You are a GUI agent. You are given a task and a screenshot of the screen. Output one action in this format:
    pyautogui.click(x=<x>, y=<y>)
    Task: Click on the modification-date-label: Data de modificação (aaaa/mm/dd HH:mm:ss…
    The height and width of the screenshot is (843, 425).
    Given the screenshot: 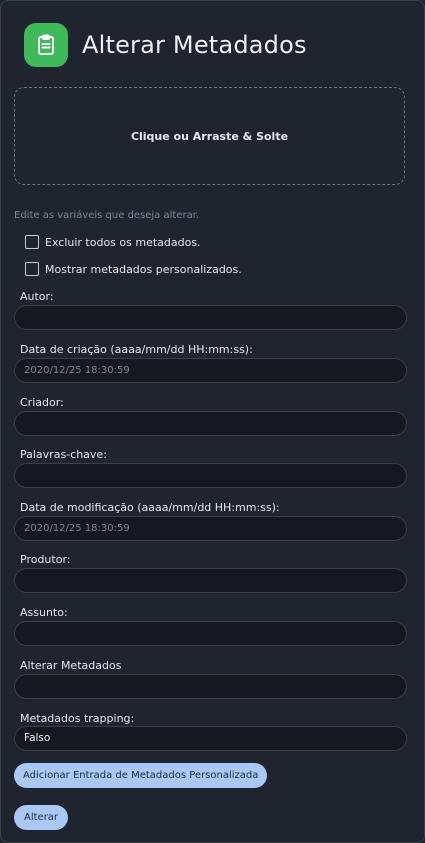 What is the action you would take?
    pyautogui.click(x=150, y=507)
    